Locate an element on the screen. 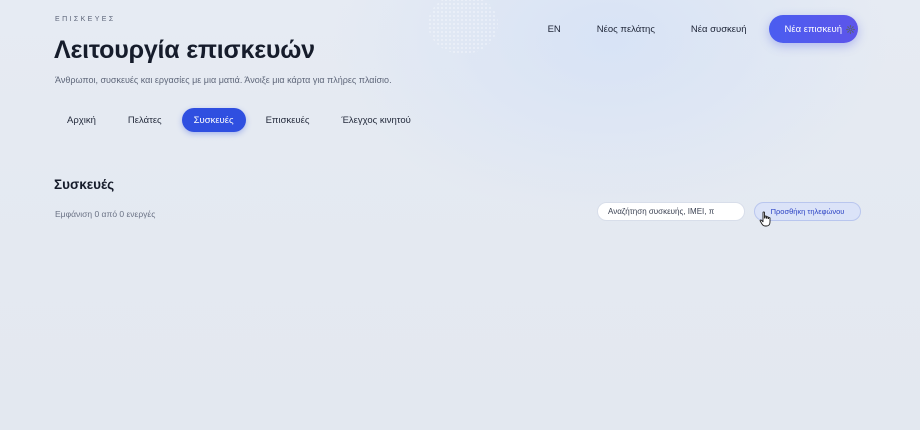 The height and width of the screenshot is (430, 920). new-customer-button: Νέος πελάτης is located at coordinates (626, 29).